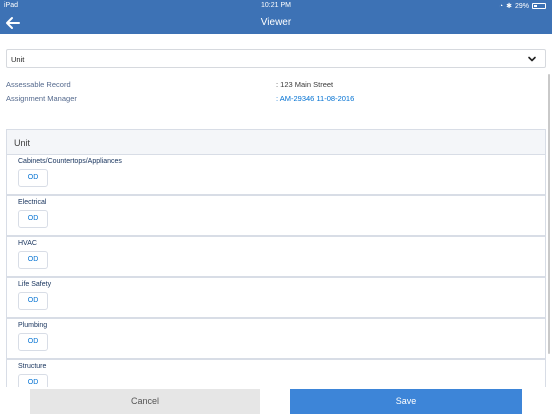 This screenshot has height=414, width=552. Describe the element at coordinates (276, 400) in the screenshot. I see `footer-bar: Cancel Save` at that location.